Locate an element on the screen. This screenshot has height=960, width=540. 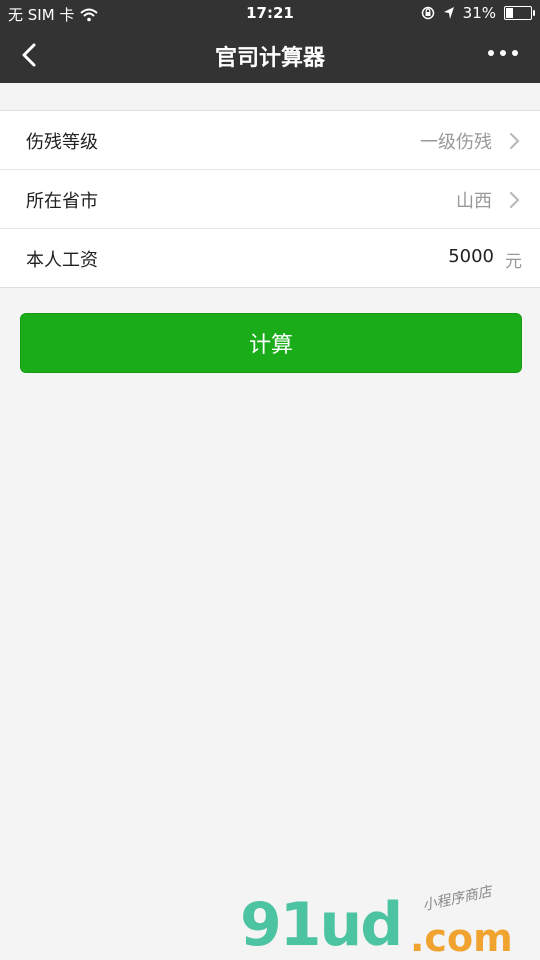
row-label: 所在省市 is located at coordinates (62, 201).